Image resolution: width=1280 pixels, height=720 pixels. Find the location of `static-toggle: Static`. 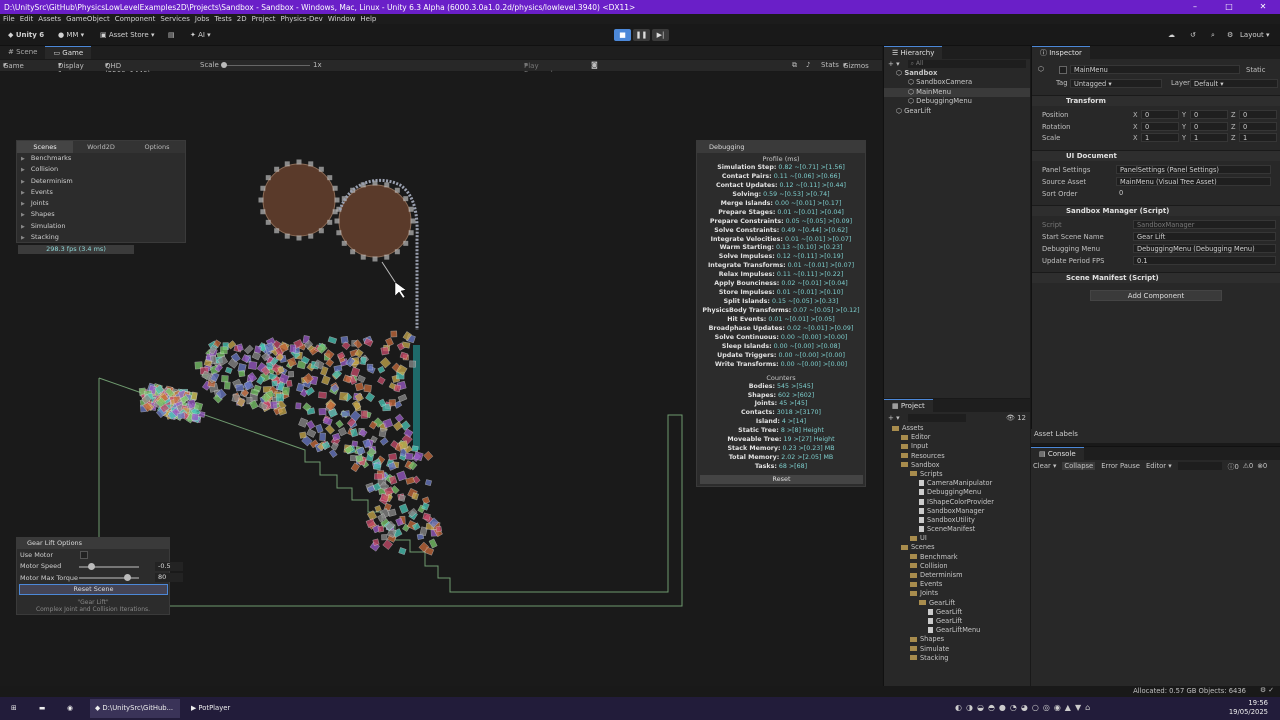

static-toggle: Static is located at coordinates (1255, 70).